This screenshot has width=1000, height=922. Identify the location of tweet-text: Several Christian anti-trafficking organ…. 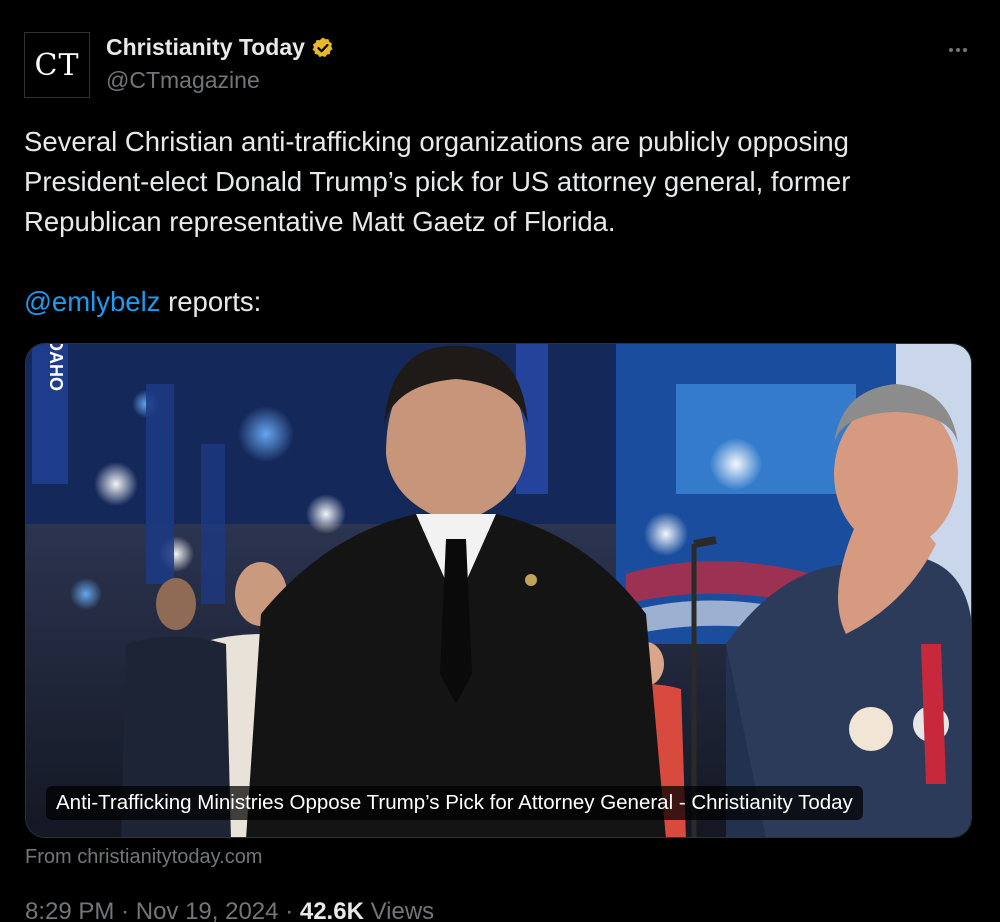
(499, 182).